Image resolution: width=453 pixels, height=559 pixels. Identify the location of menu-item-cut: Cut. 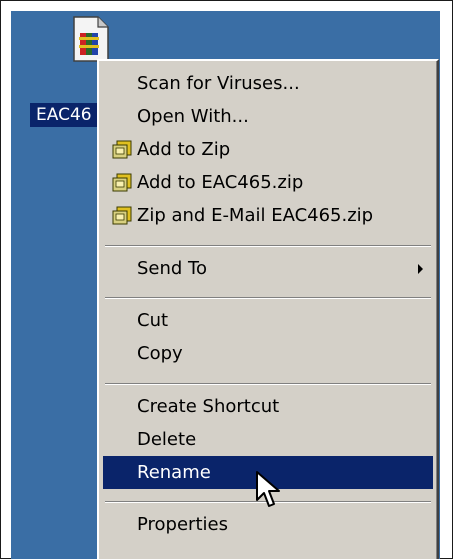
(268, 320).